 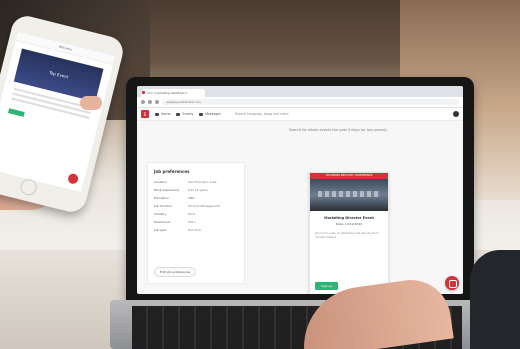 What do you see at coordinates (196, 198) in the screenshot?
I see `pref-row: Education MBA` at bounding box center [196, 198].